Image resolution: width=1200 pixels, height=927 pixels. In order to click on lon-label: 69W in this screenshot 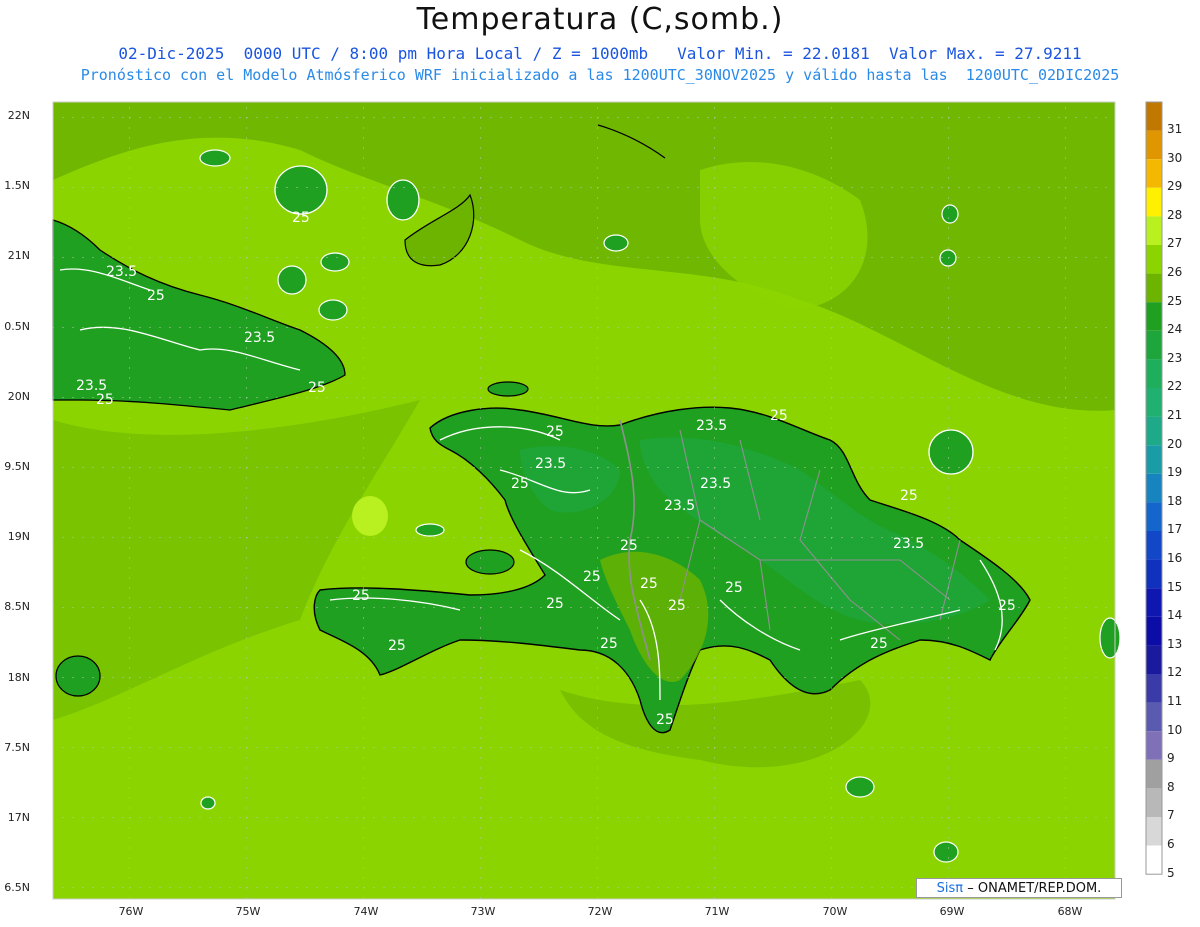, I will do `click(952, 911)`.